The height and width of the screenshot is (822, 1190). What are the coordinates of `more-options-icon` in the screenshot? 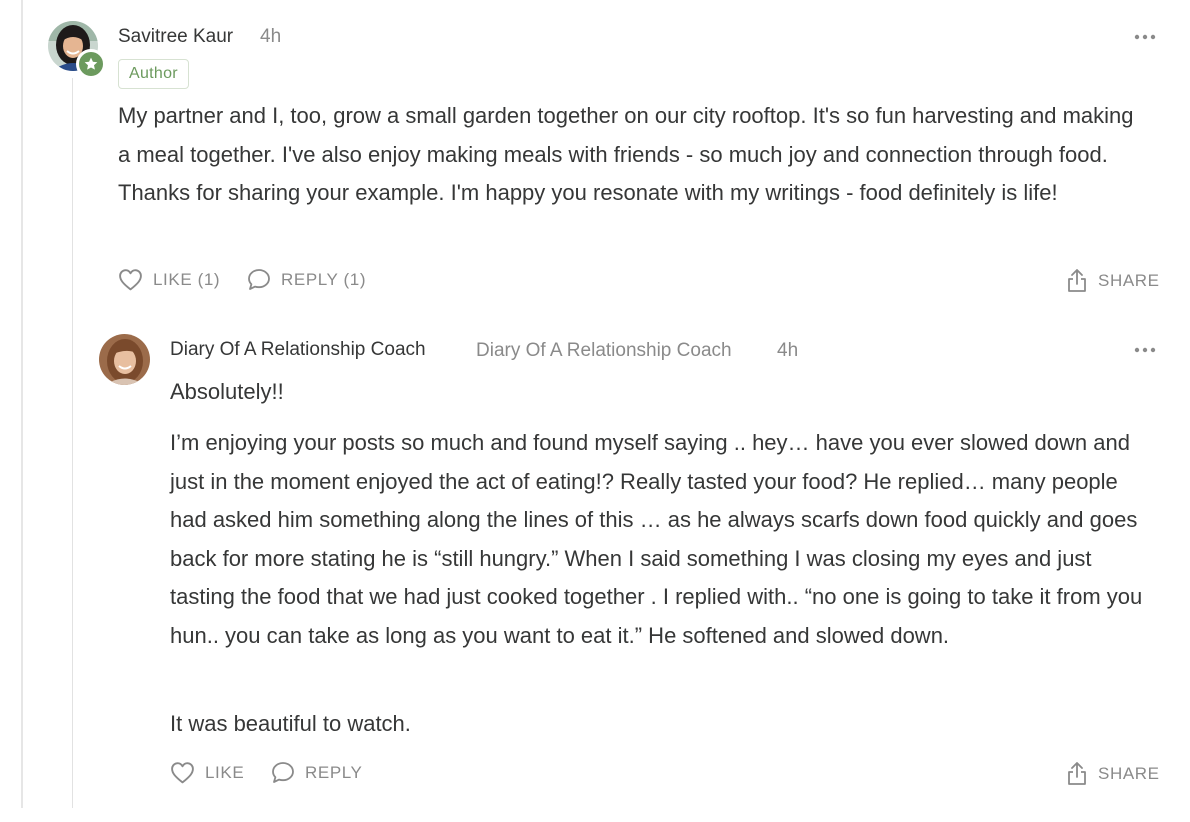 It's located at (1145, 37).